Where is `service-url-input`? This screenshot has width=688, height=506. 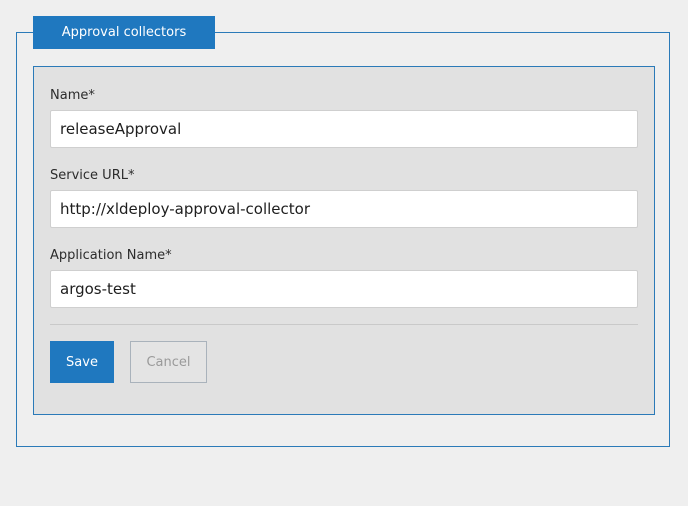
service-url-input is located at coordinates (344, 209).